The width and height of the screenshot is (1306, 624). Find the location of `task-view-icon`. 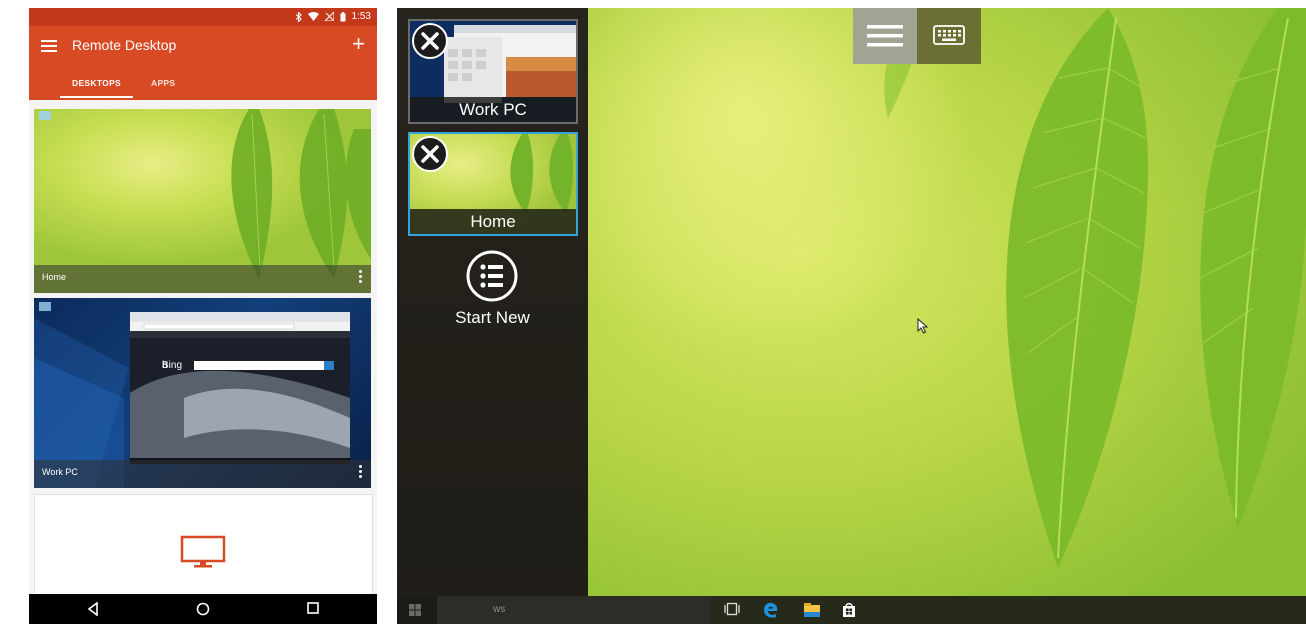

task-view-icon is located at coordinates (732, 609).